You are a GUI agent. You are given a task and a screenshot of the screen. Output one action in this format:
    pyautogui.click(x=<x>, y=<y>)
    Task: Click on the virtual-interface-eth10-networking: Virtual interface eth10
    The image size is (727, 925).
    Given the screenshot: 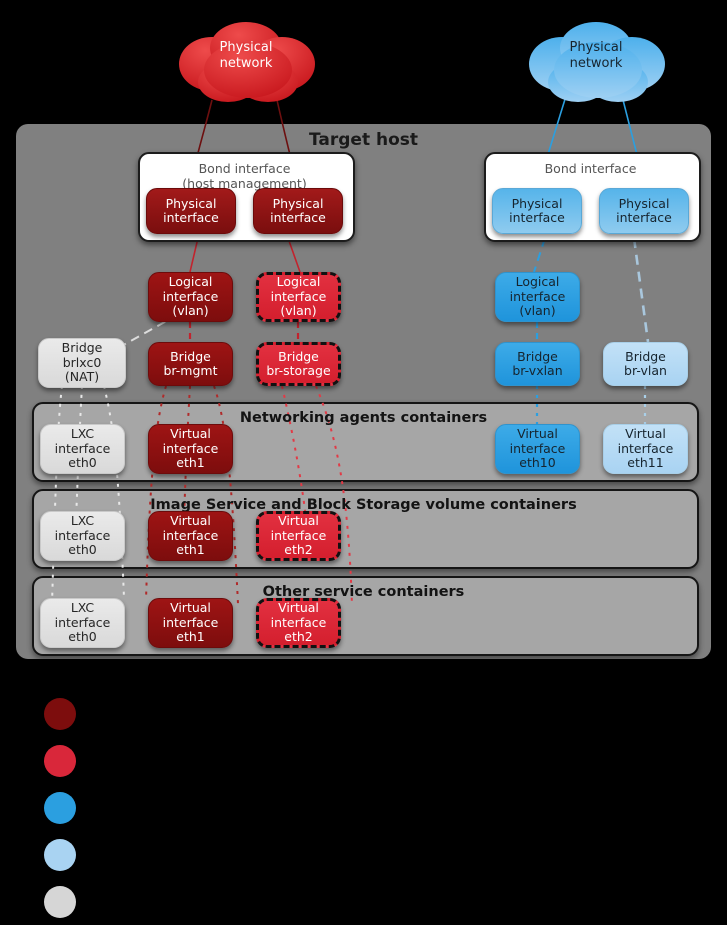 What is the action you would take?
    pyautogui.click(x=537, y=449)
    